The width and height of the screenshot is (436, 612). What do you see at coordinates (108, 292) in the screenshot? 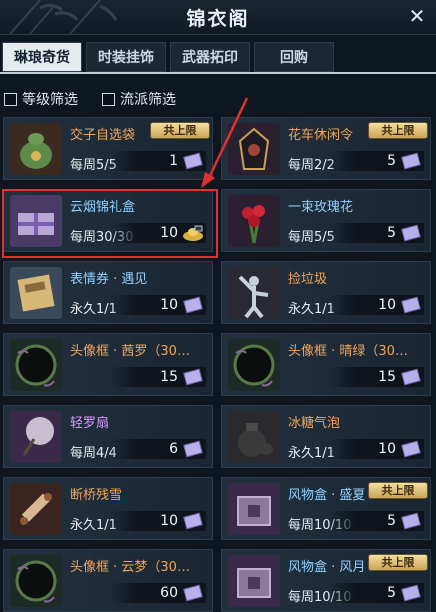
I see `item-card: 表情券 · 遇见 永久1/1 10` at bounding box center [108, 292].